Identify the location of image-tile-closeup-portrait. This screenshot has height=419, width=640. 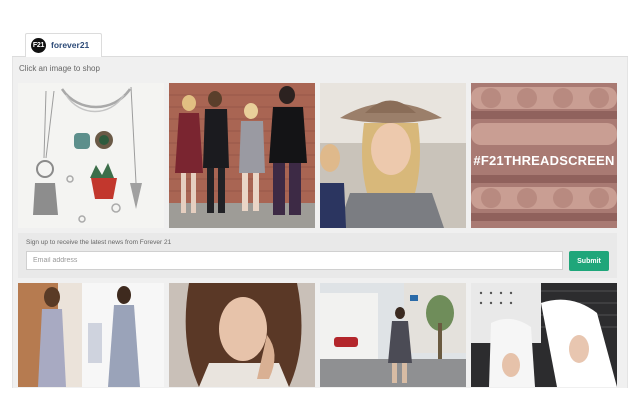
(242, 335).